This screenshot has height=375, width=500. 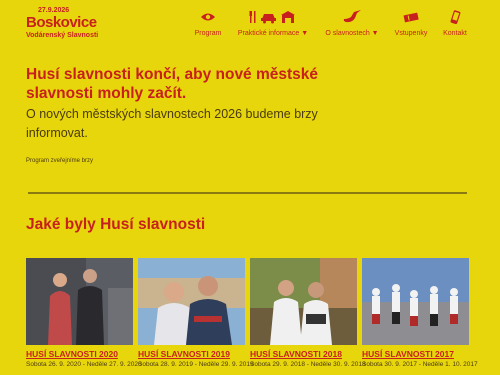 What do you see at coordinates (352, 33) in the screenshot?
I see `nav-label: O slavnostech ▼` at bounding box center [352, 33].